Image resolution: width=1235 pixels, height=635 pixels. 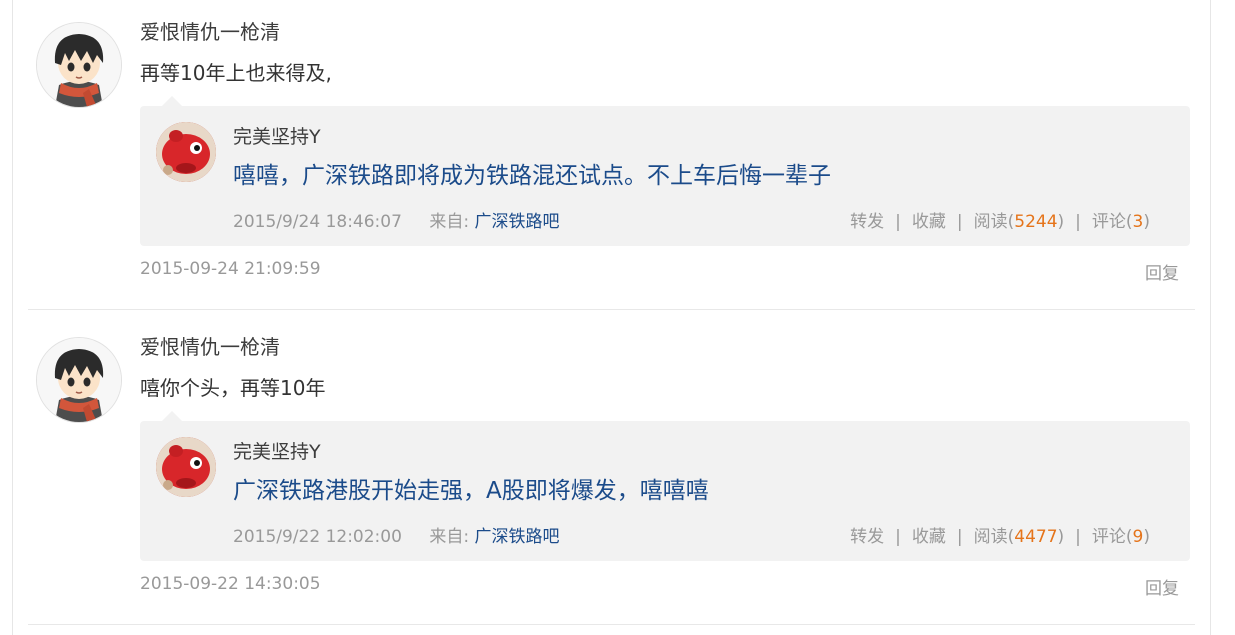 What do you see at coordinates (12, 317) in the screenshot?
I see `left-border` at bounding box center [12, 317].